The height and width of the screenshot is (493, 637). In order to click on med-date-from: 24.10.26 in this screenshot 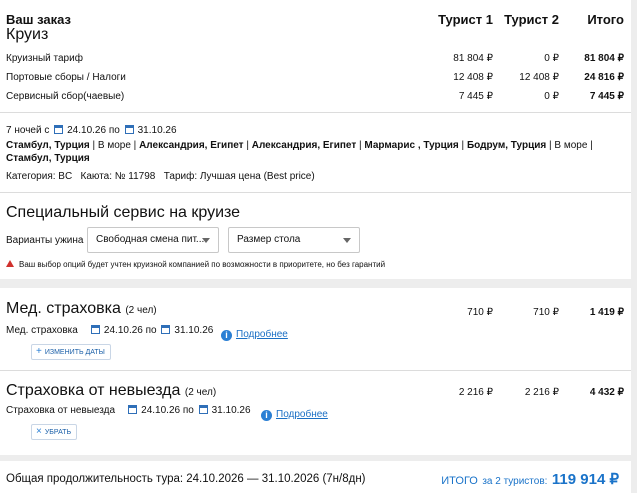, I will do `click(123, 330)`.